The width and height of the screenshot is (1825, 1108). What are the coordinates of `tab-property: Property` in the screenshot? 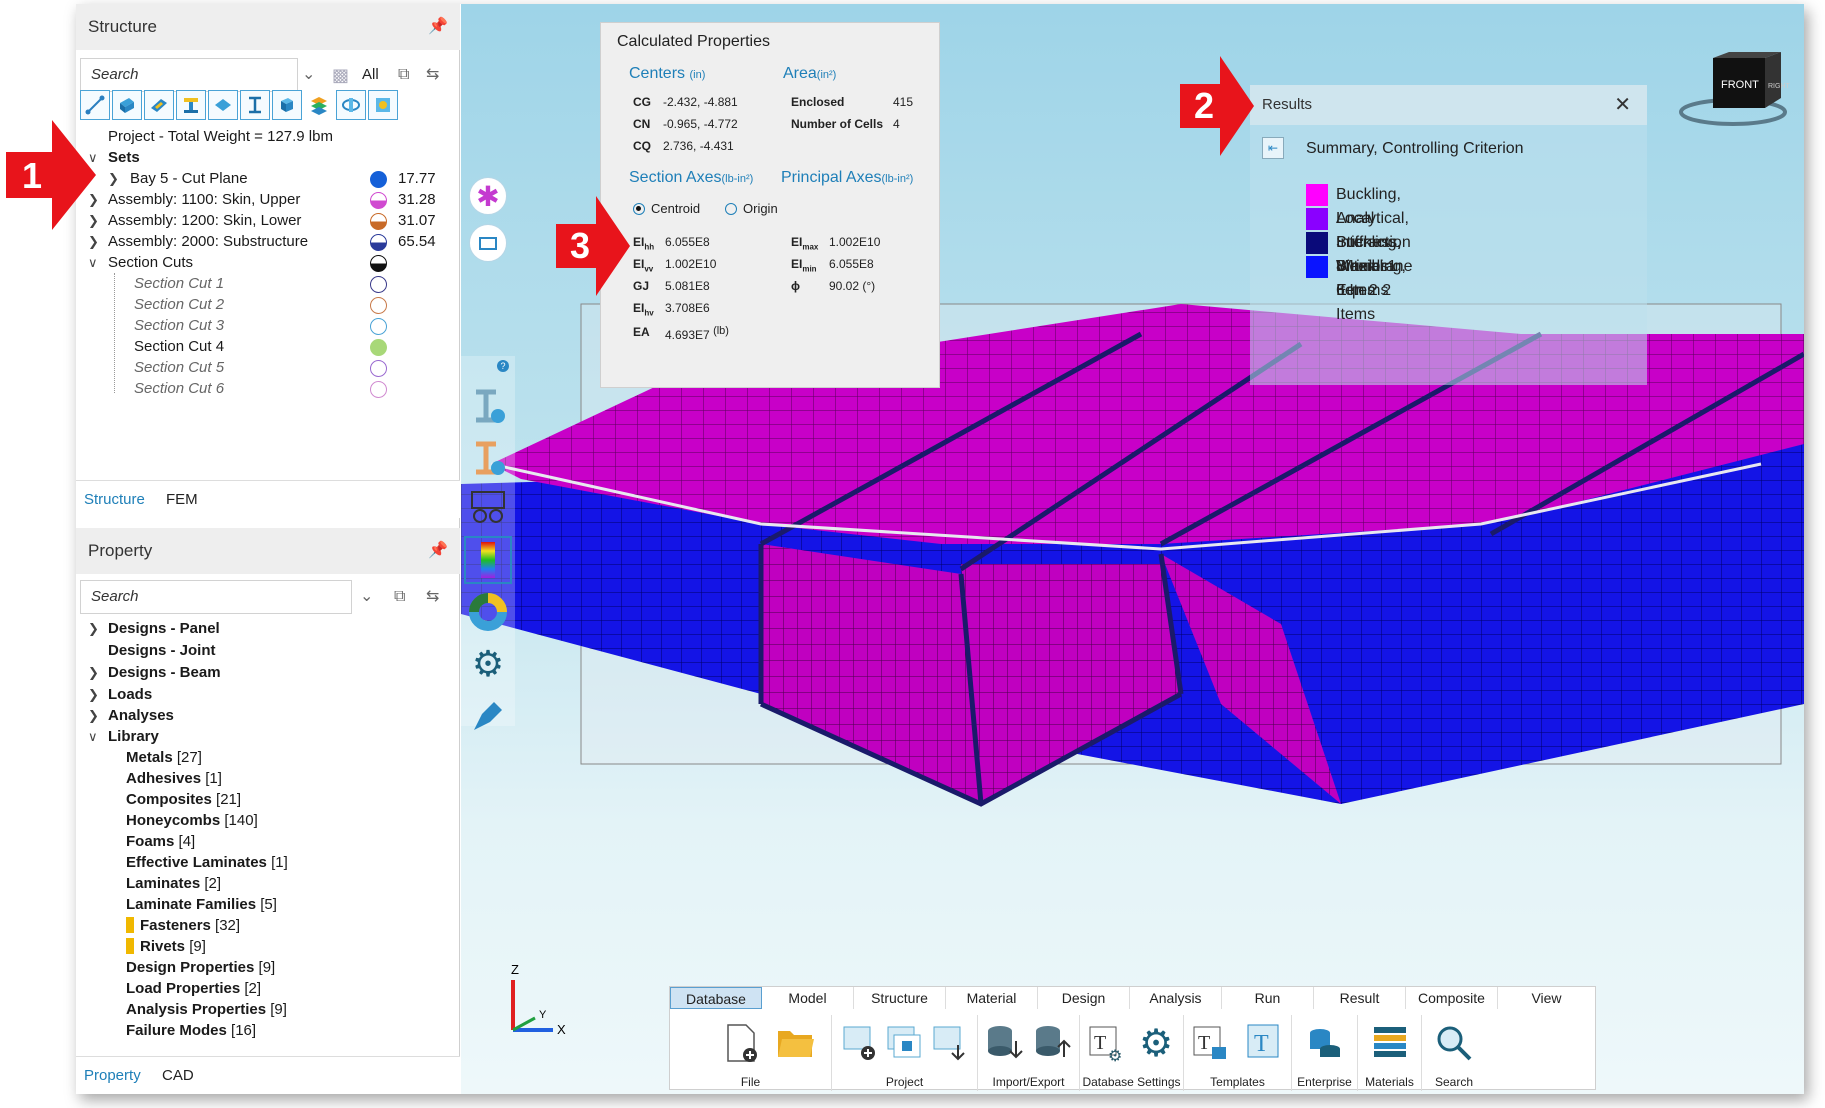 It's located at (112, 1075).